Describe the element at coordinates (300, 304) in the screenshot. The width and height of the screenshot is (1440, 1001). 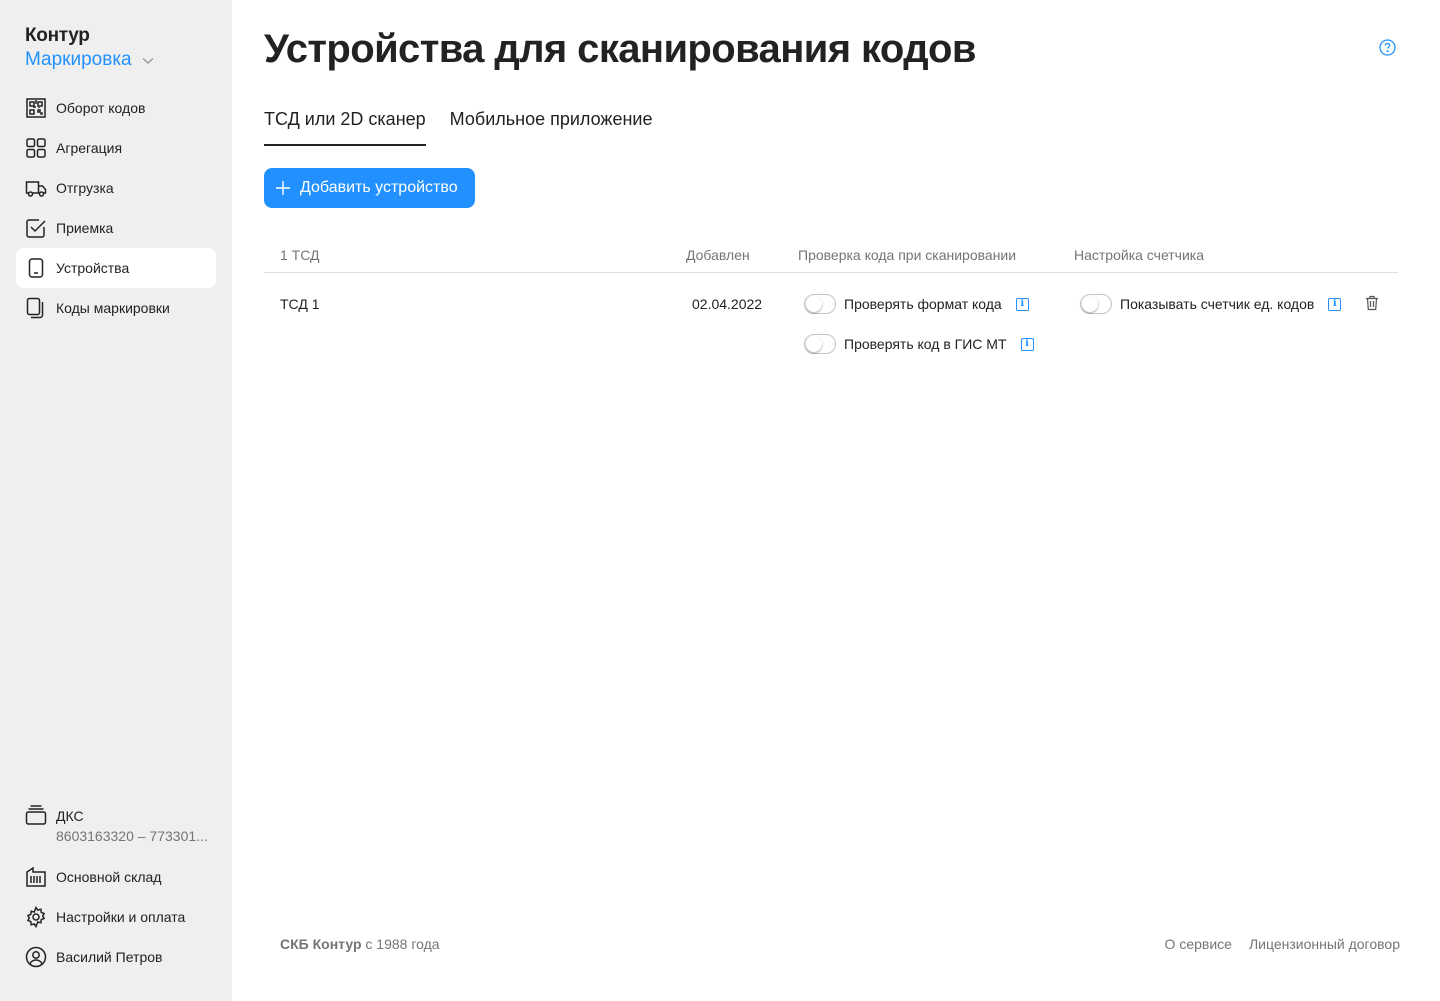
I see `device-name: ТСД 1` at that location.